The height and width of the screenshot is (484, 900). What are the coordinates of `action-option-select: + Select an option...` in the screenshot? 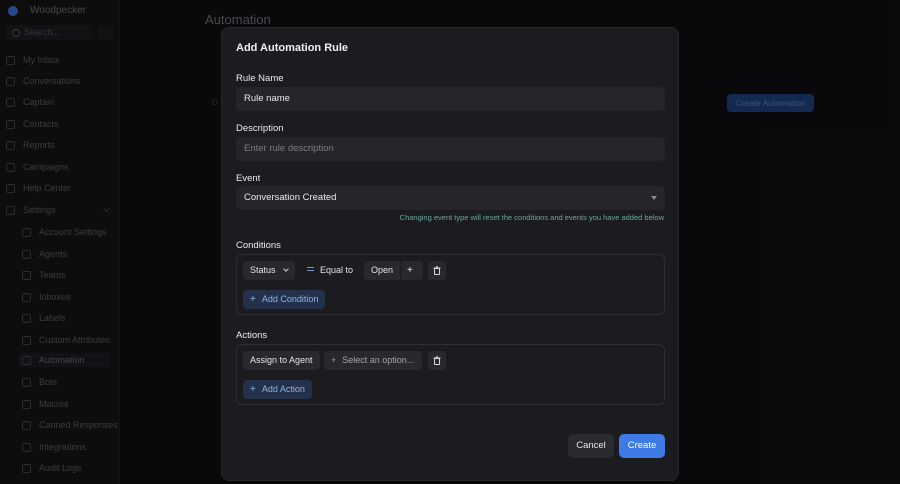 It's located at (373, 360).